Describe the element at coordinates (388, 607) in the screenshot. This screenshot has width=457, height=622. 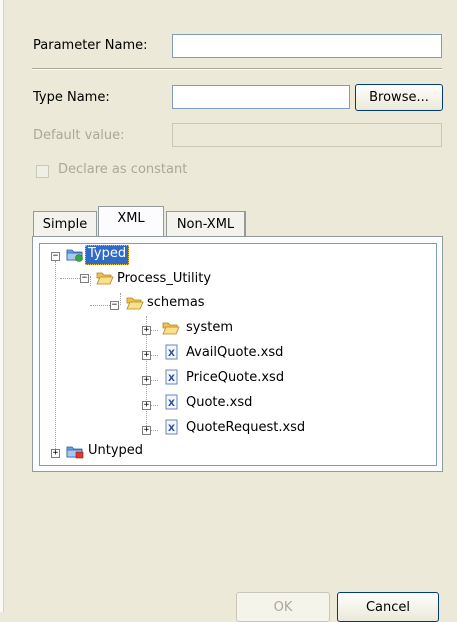
I see `cancel-button: Cancel` at that location.